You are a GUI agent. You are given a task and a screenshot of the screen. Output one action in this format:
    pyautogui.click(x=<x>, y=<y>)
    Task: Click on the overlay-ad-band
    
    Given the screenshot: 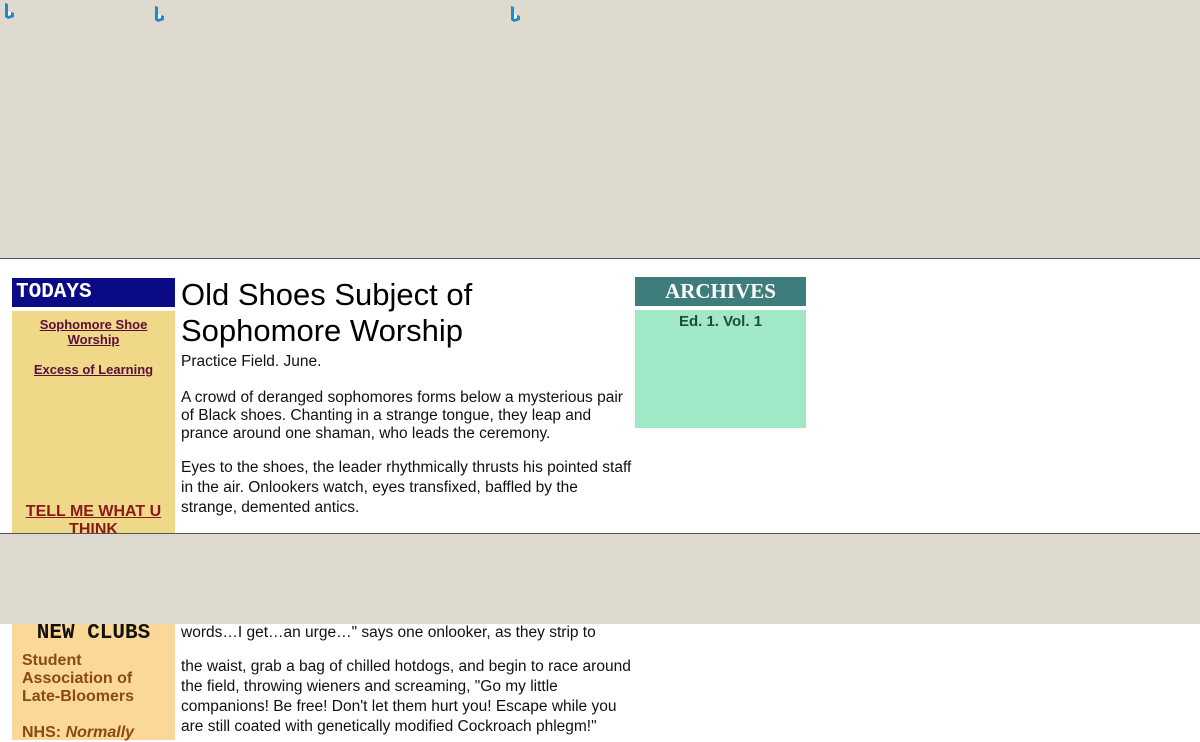 What is the action you would take?
    pyautogui.click(x=600, y=578)
    